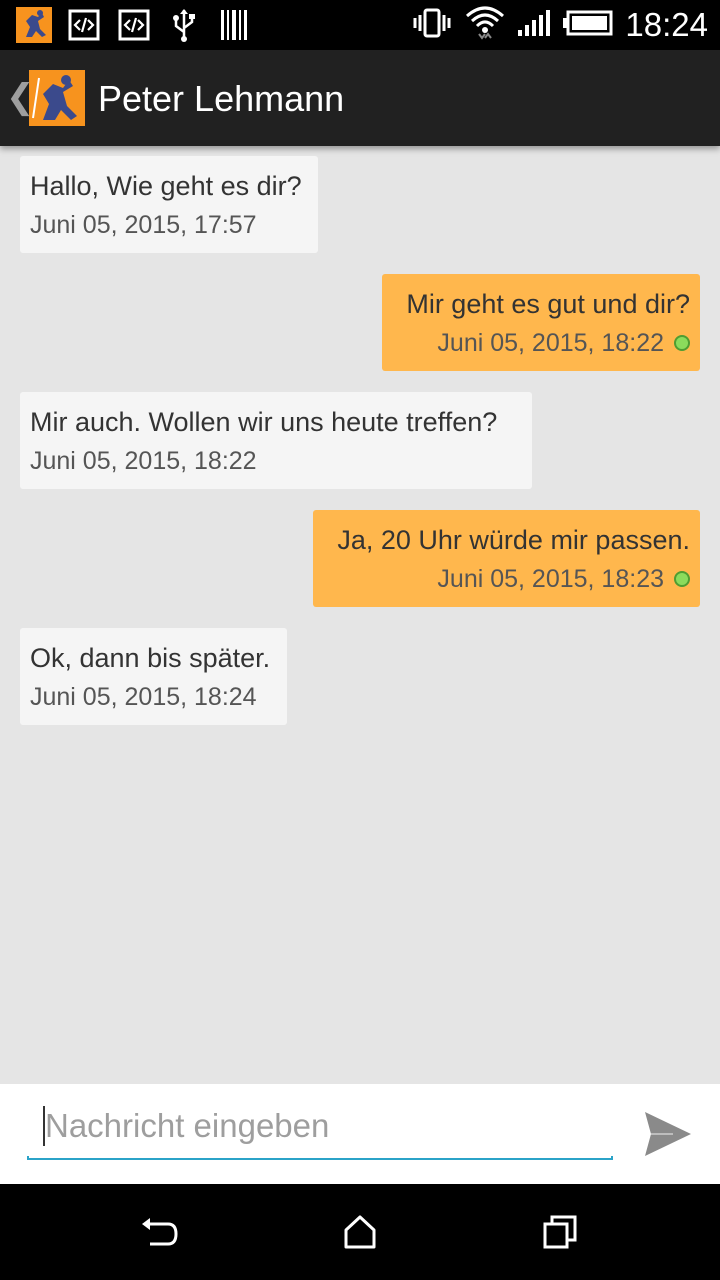  I want to click on status-bar: 18:24, so click(360, 25).